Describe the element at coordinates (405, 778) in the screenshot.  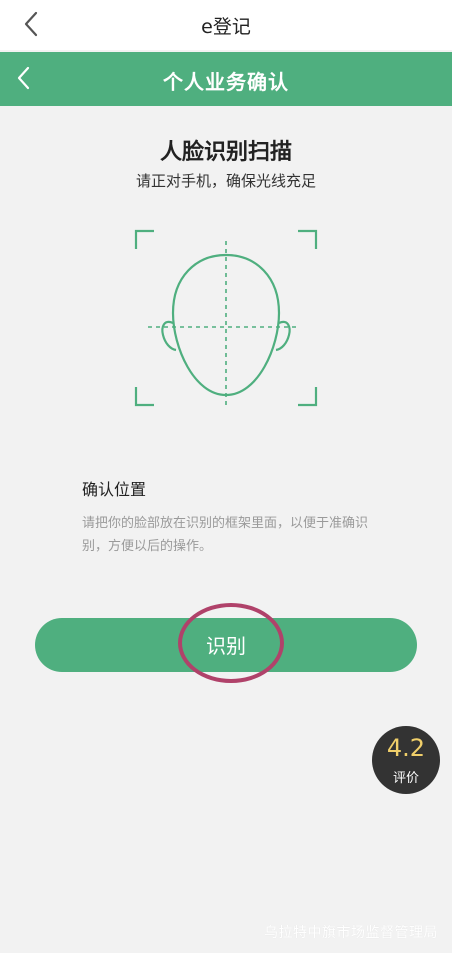
I see `rating-label: 评价` at that location.